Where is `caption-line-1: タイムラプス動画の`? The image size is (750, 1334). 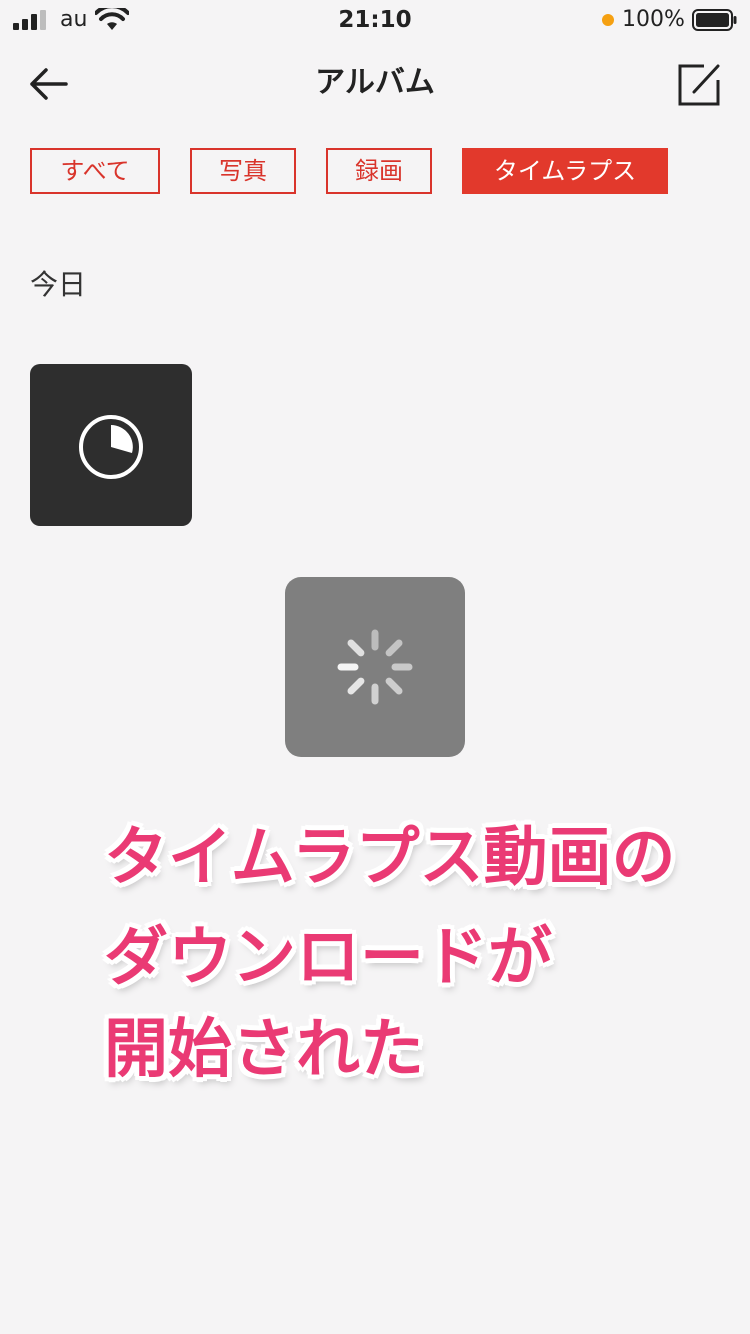 caption-line-1: タイムラプス動画の is located at coordinates (390, 858).